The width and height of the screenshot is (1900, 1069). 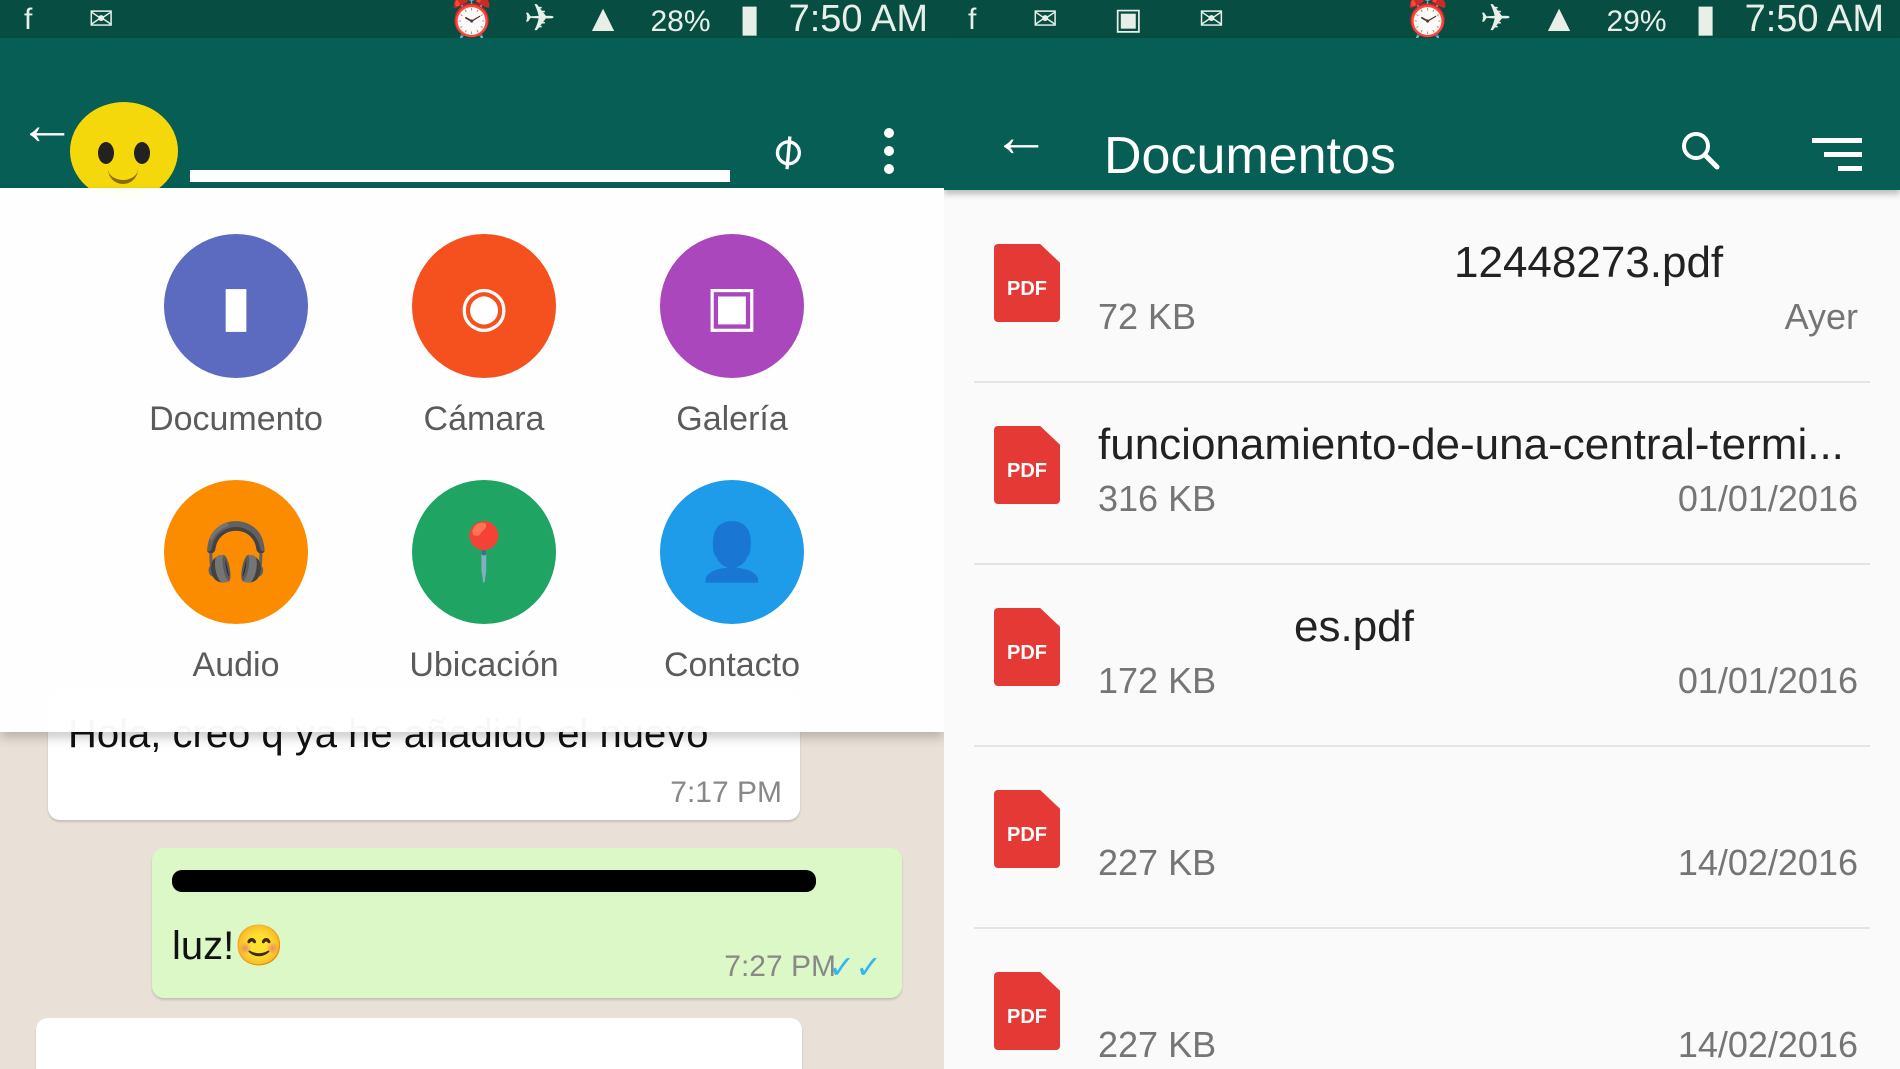 I want to click on documents-toolbar: ← Documentos, so click(x=1422, y=114).